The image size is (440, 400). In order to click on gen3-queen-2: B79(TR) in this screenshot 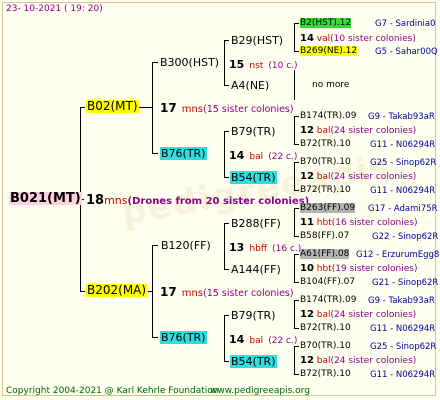, I will do `click(253, 131)`.